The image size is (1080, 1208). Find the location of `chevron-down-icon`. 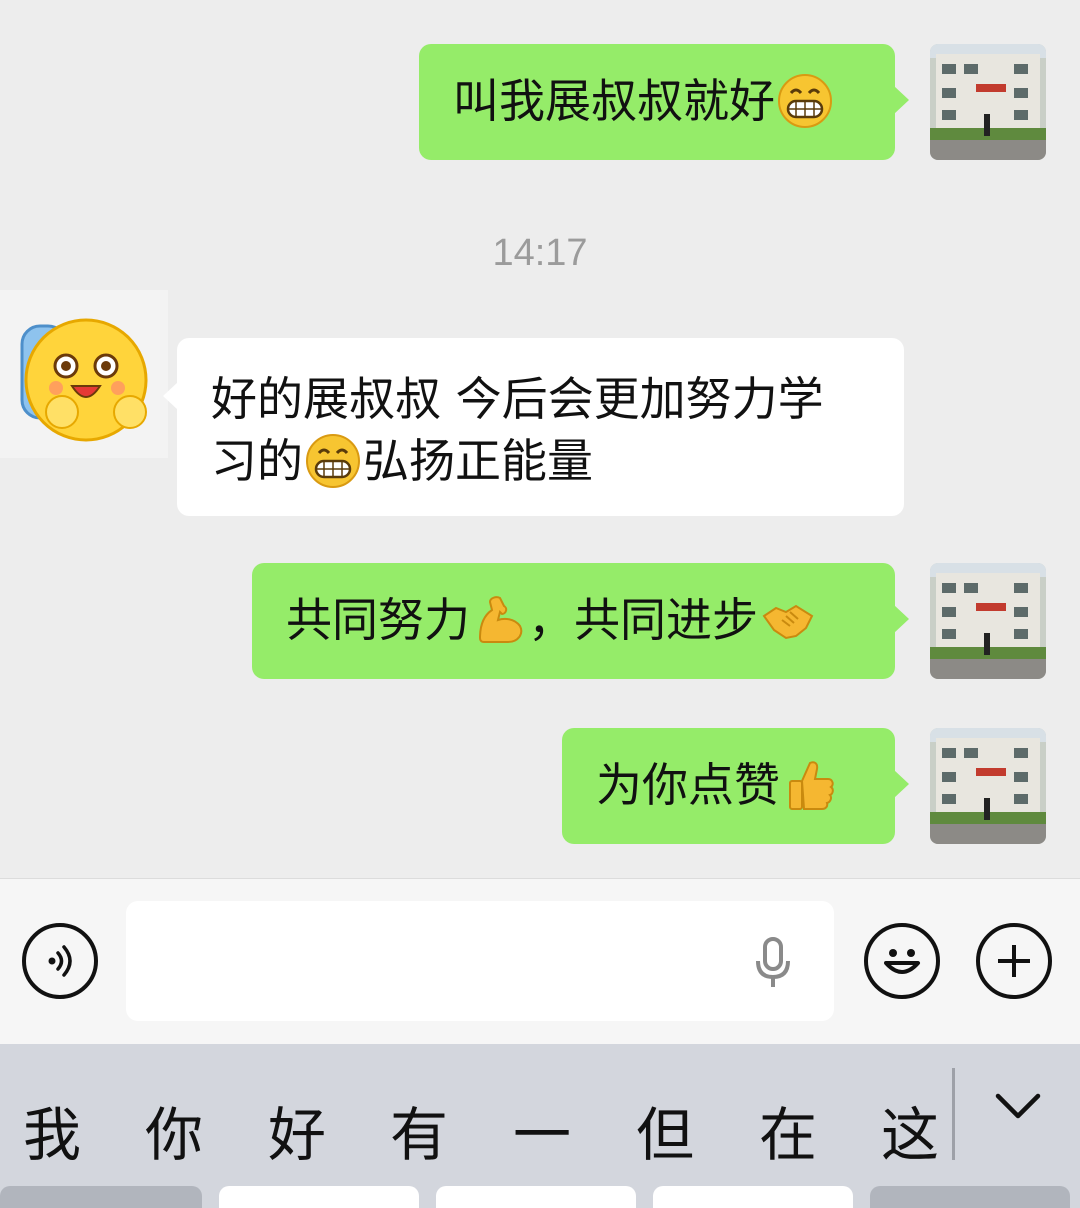

chevron-down-icon is located at coordinates (1018, 1107).